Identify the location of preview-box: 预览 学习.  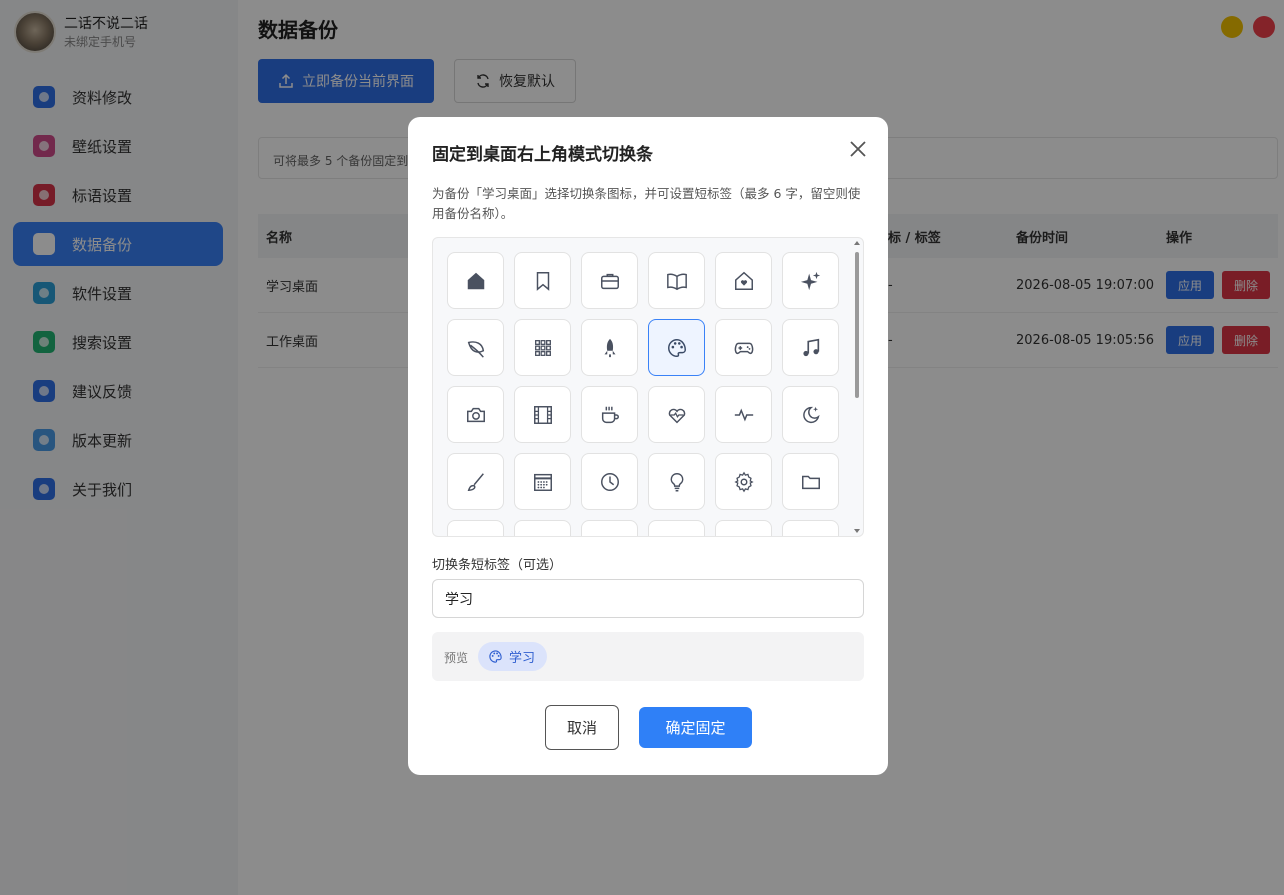
(648, 656).